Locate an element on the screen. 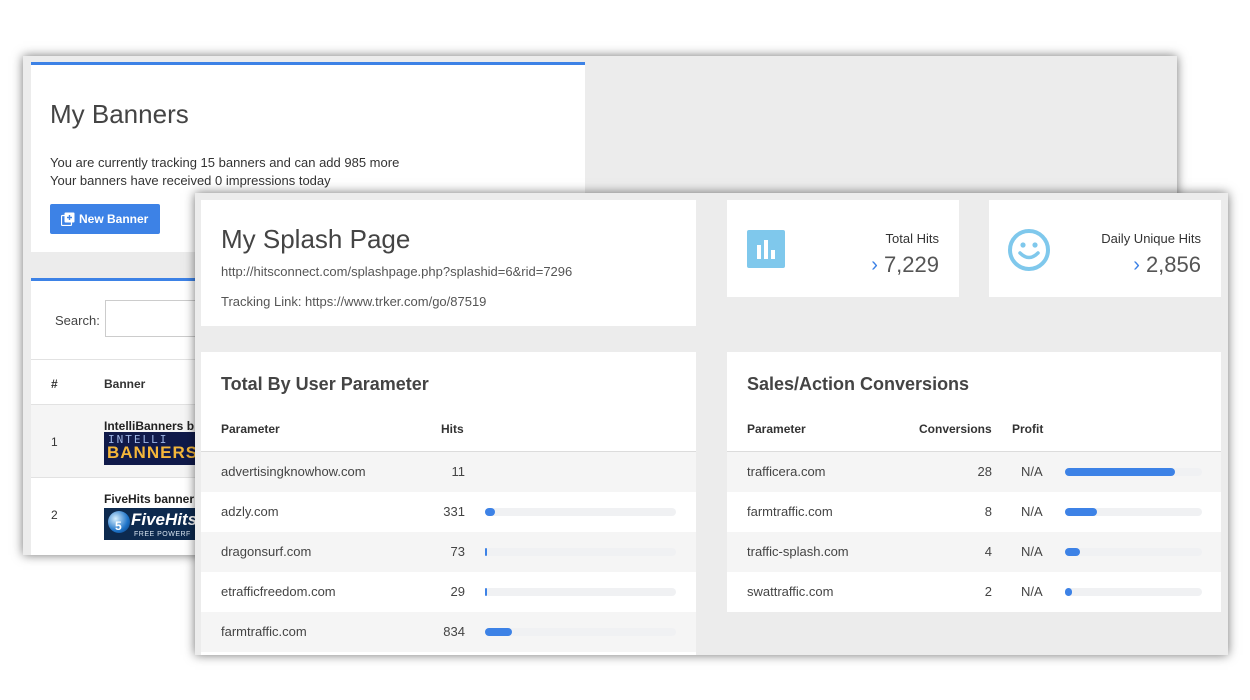  table-row: farmtraffic.com 834 is located at coordinates (448, 632).